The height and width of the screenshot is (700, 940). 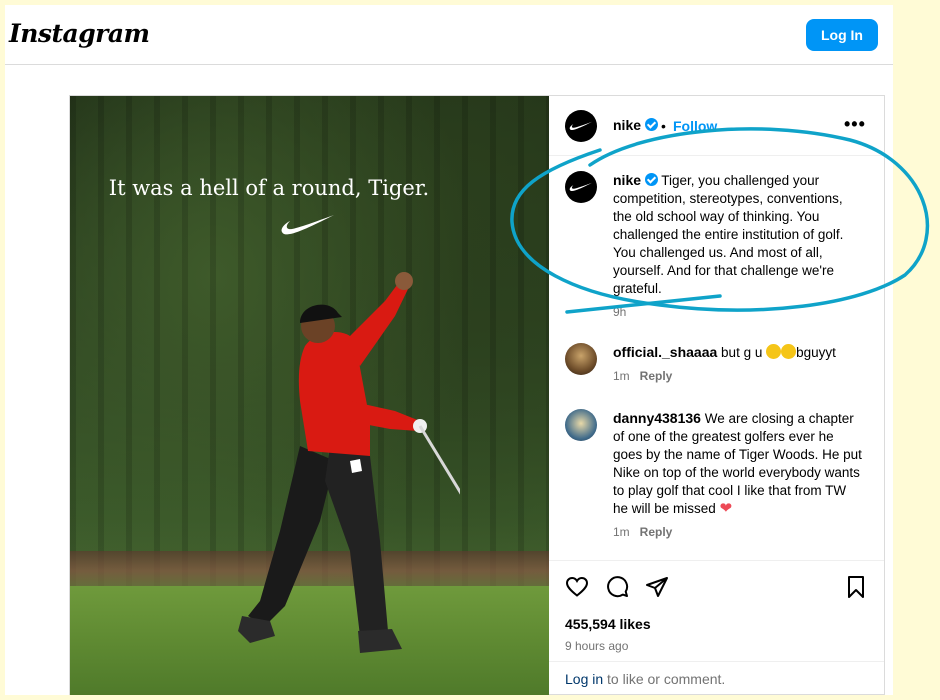 I want to click on author-username: nike, so click(x=627, y=125).